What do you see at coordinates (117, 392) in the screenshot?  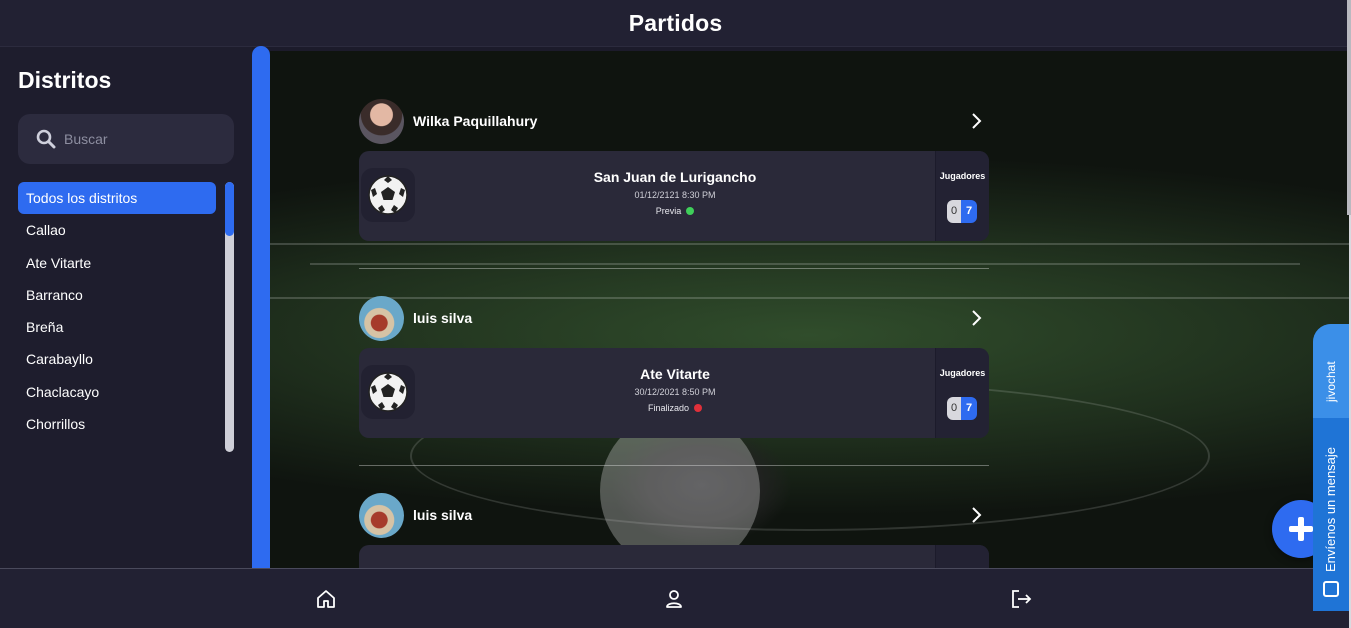 I see `district-item-chaclacayo: Chaclacayo` at bounding box center [117, 392].